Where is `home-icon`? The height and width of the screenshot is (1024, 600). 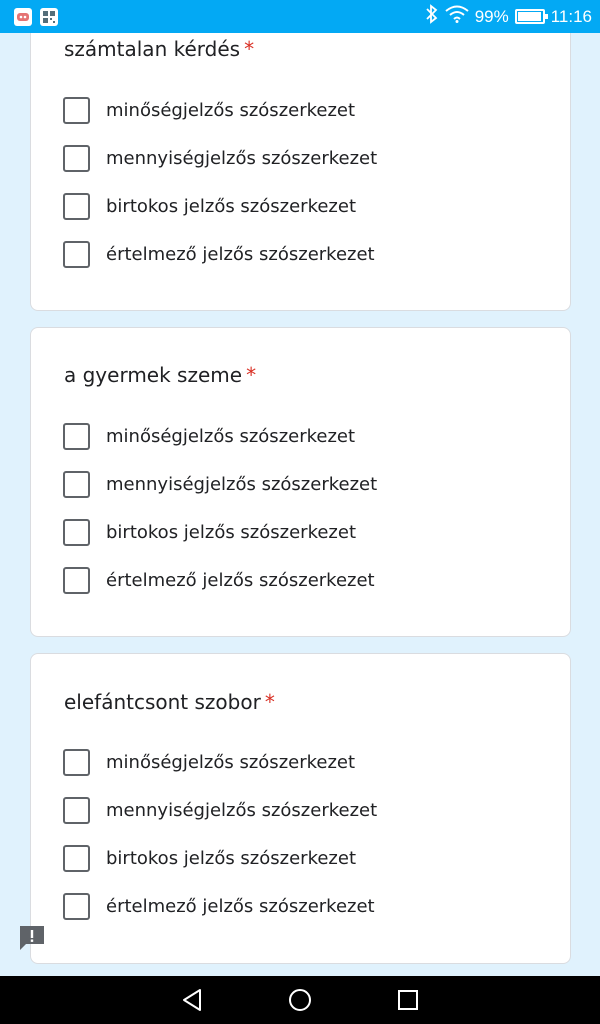
home-icon is located at coordinates (300, 1000).